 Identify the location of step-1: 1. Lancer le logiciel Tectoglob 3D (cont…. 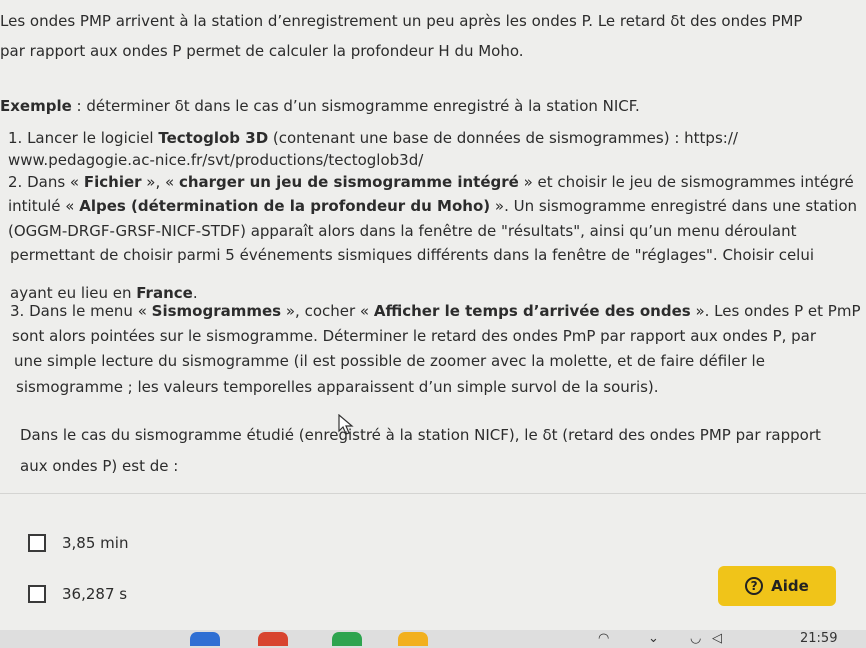
(373, 138).